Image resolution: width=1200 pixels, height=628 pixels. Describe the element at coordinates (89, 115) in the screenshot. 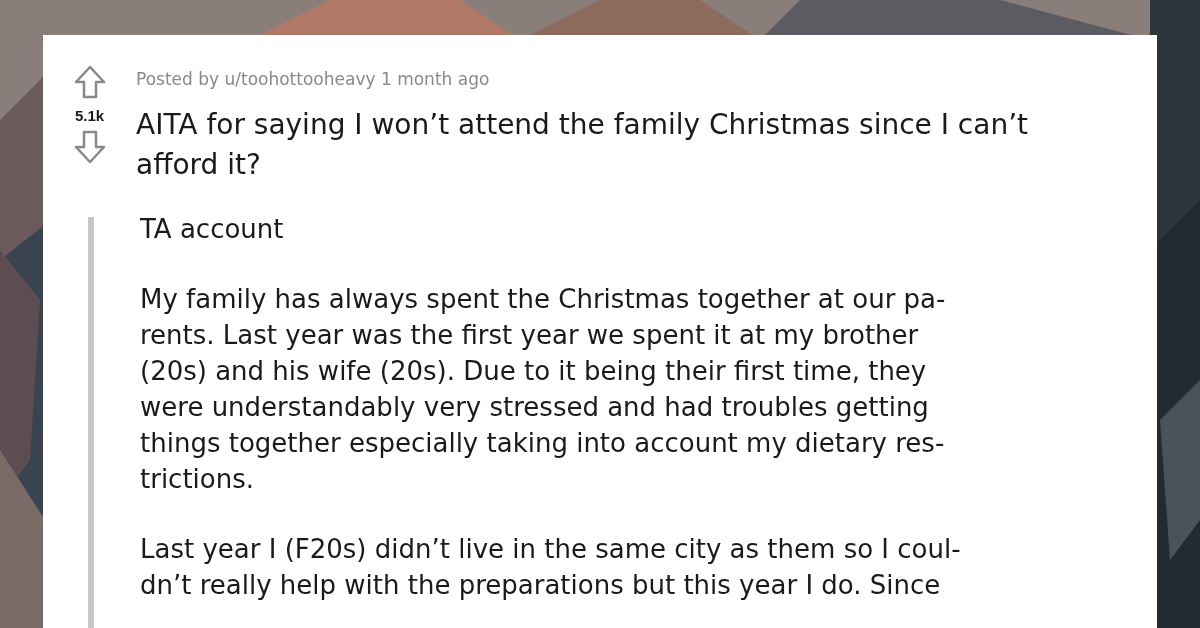

I see `vote-score: 5.1k` at that location.